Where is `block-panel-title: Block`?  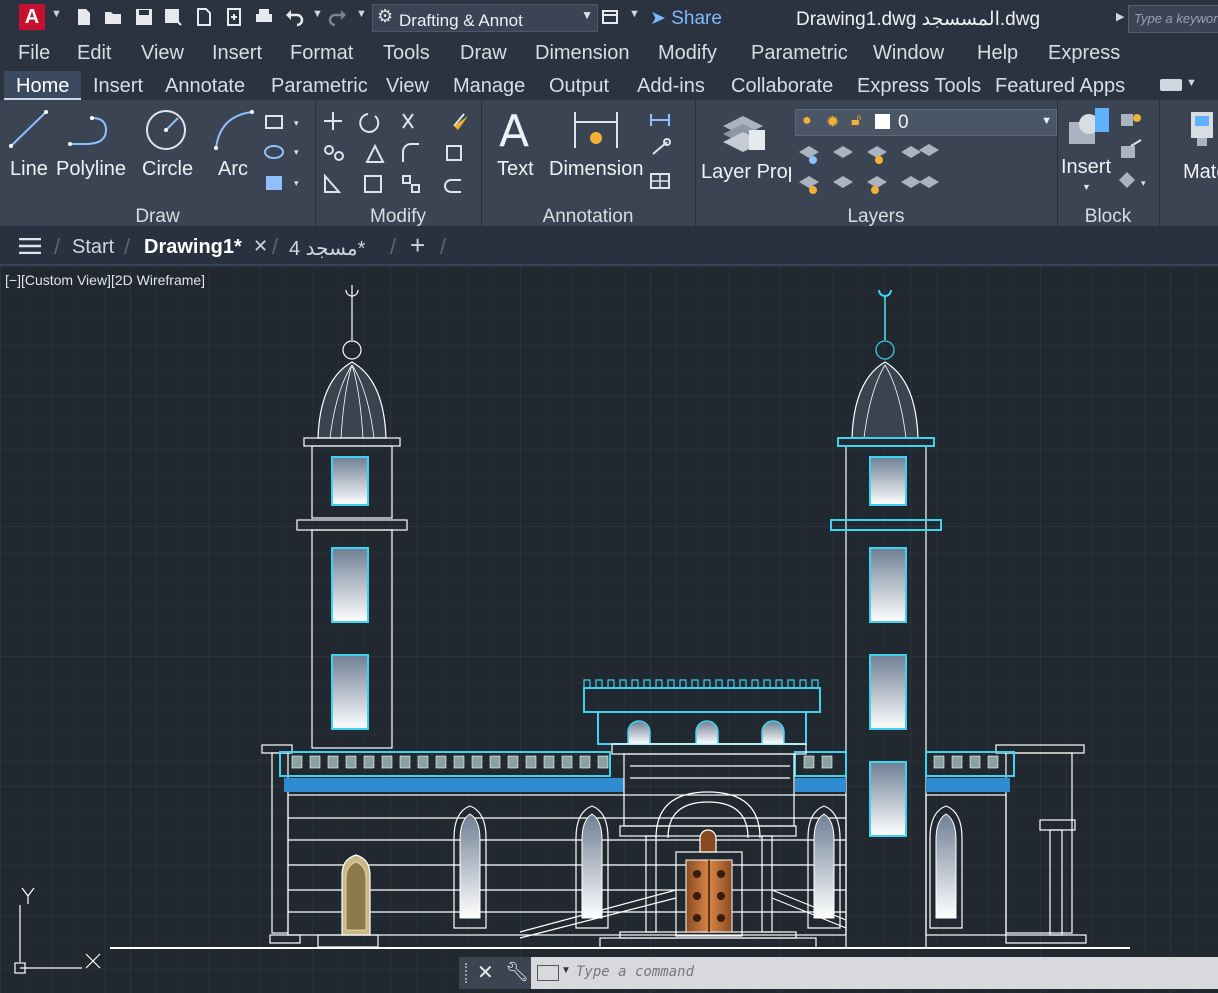 block-panel-title: Block is located at coordinates (1108, 217).